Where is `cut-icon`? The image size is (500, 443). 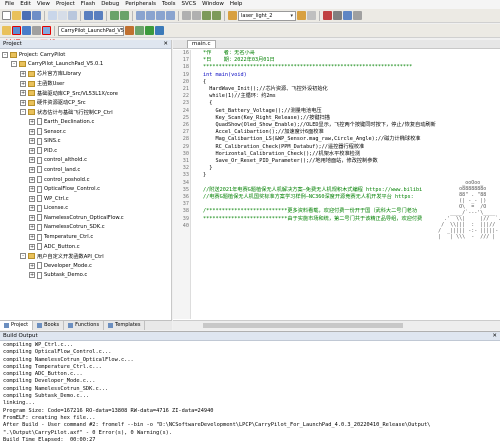
cut-icon is located at coordinates (52, 15).